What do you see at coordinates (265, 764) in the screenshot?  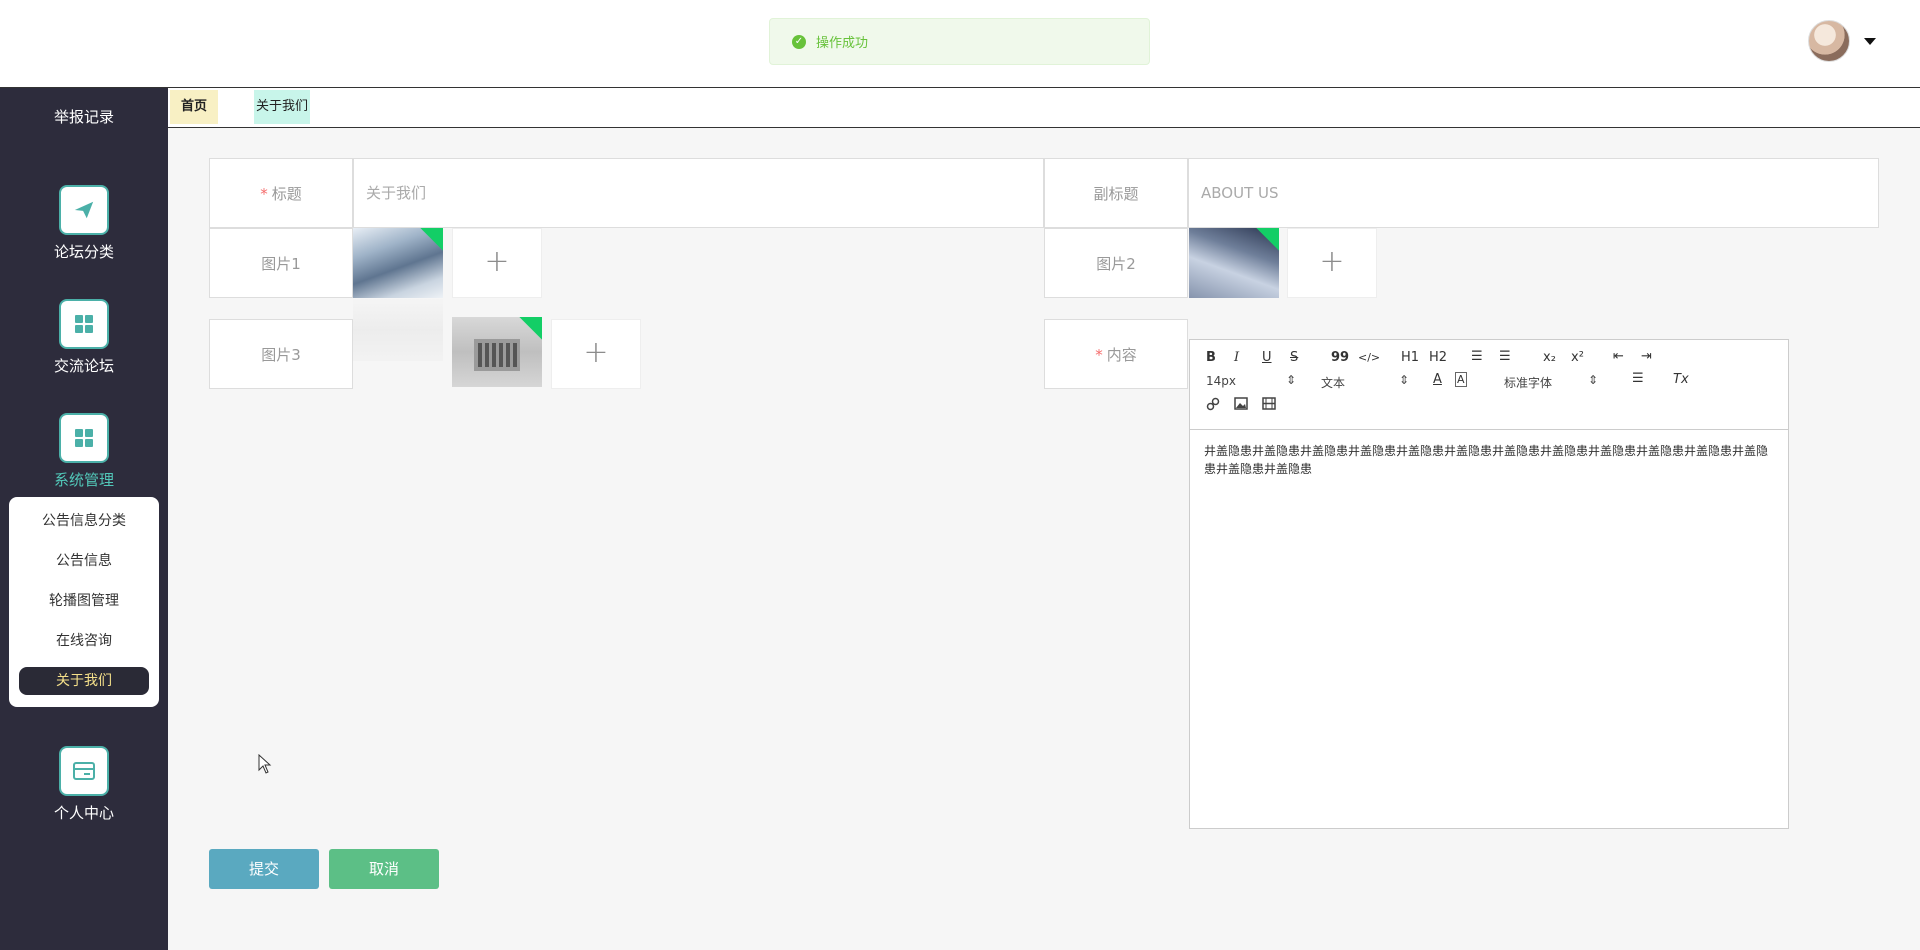 I see `mouse-cursor-icon` at bounding box center [265, 764].